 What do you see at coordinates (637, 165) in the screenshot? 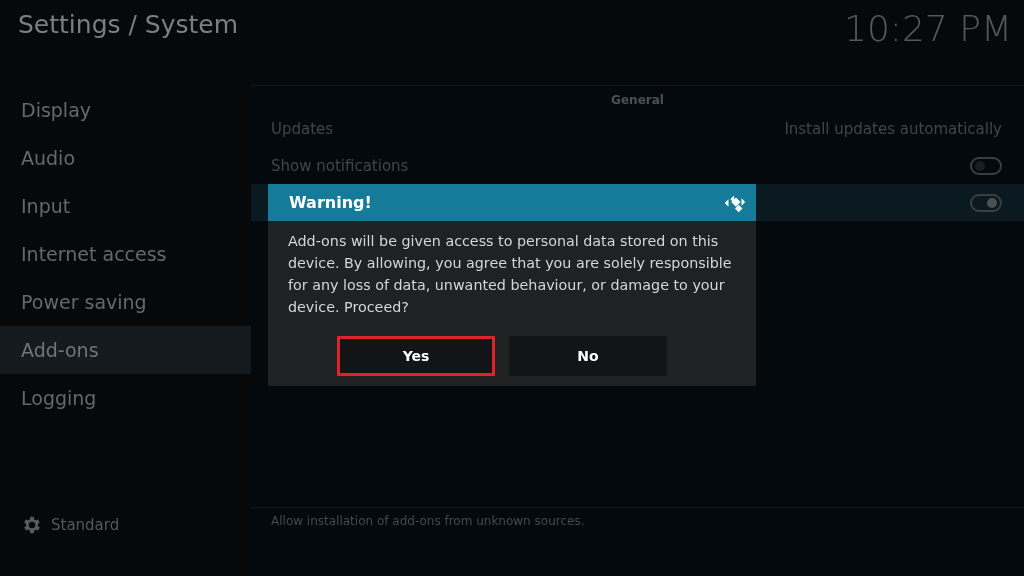
I see `setting-row: Show notifications` at bounding box center [637, 165].